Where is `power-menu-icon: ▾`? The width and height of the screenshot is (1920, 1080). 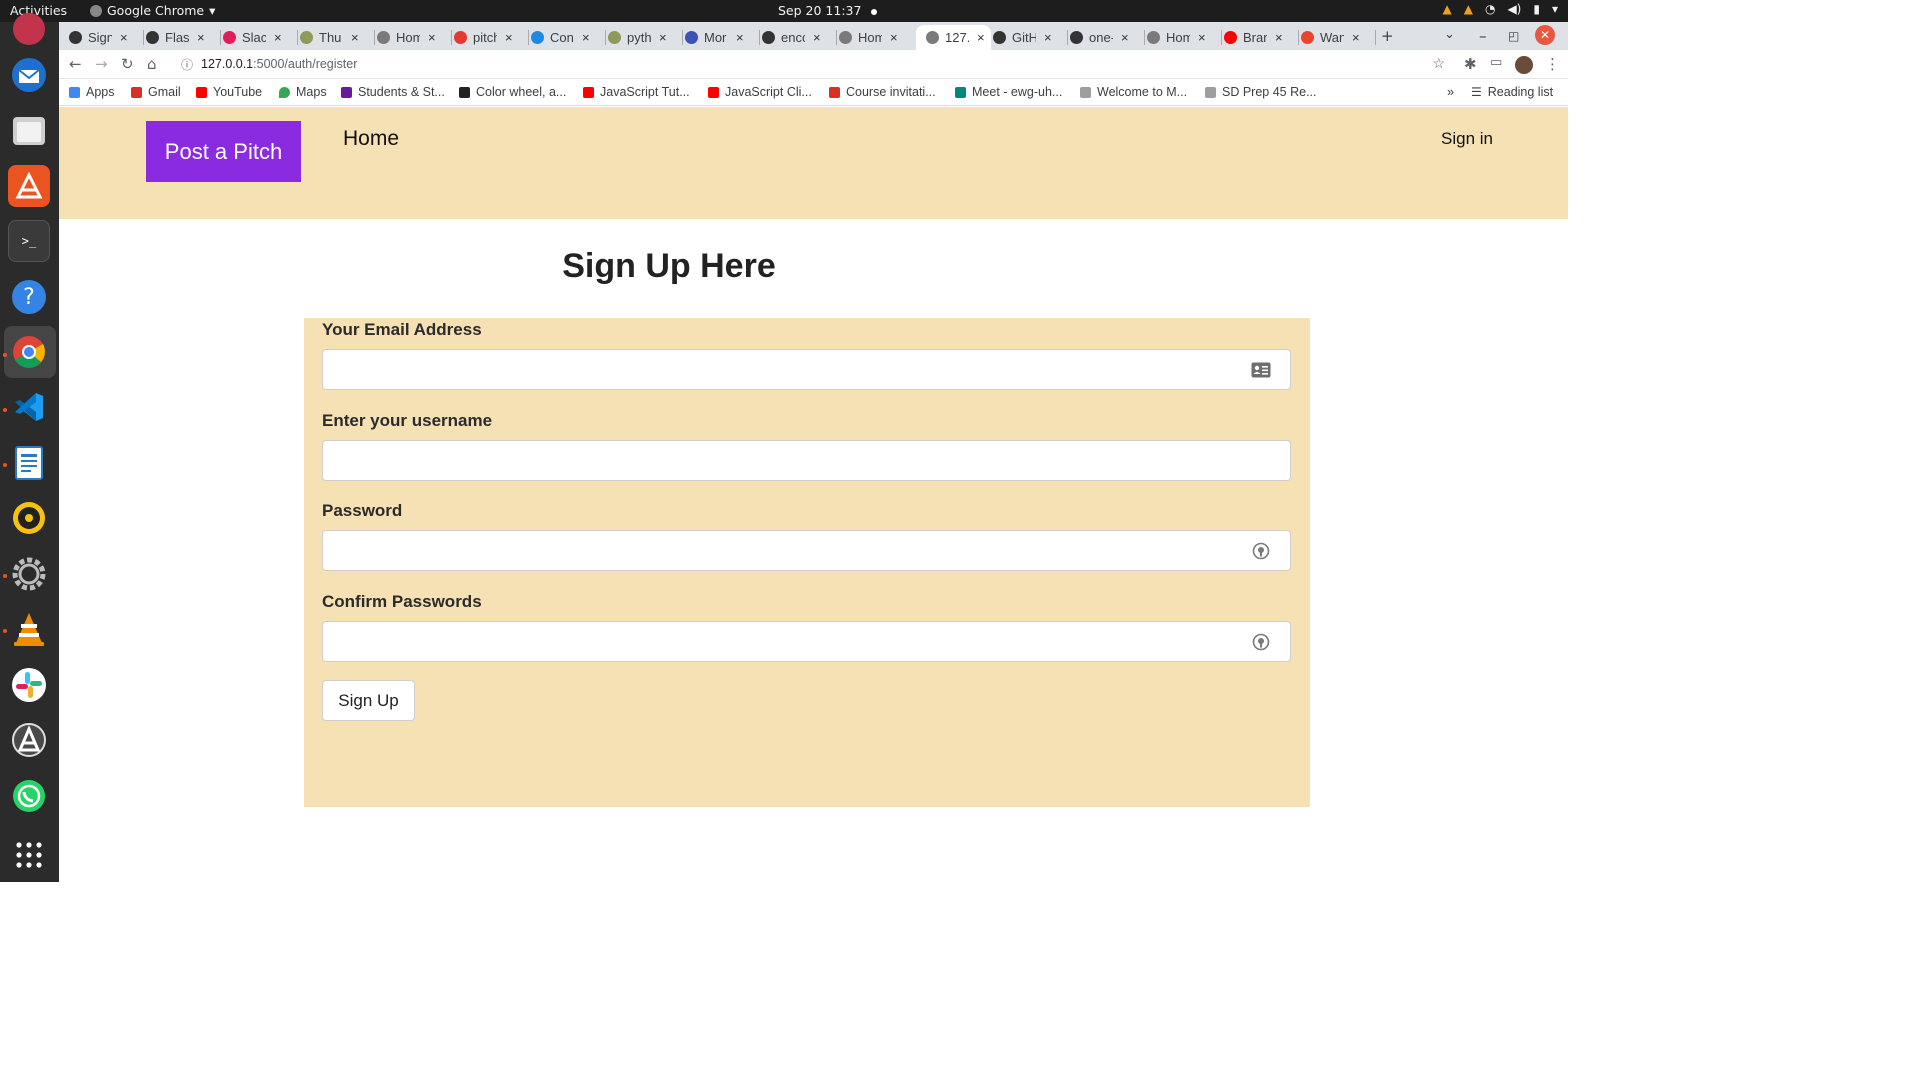
power-menu-icon: ▾ is located at coordinates (1555, 9).